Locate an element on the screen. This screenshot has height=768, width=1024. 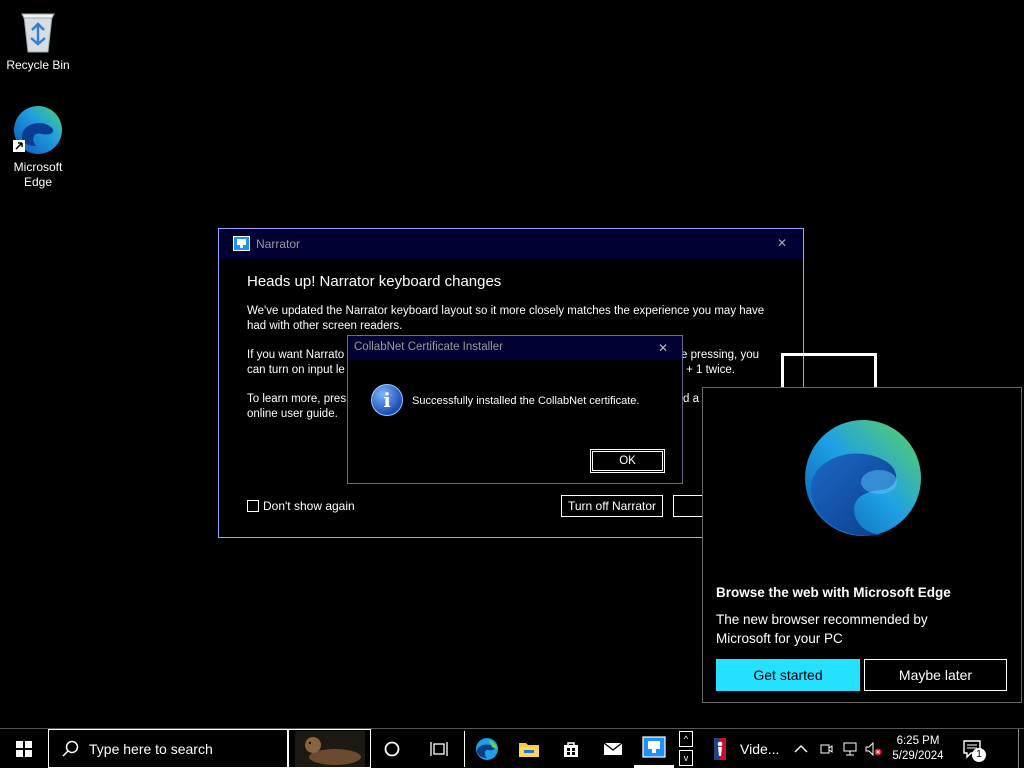
task-view-icon is located at coordinates (439, 748).